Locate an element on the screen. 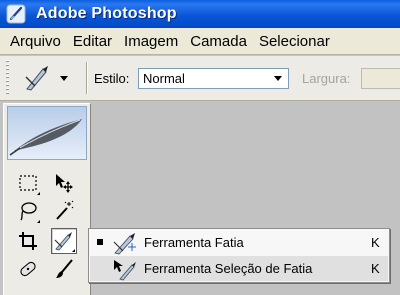 Image resolution: width=400 pixels, height=295 pixels. menu-editar: Editar is located at coordinates (92, 41).